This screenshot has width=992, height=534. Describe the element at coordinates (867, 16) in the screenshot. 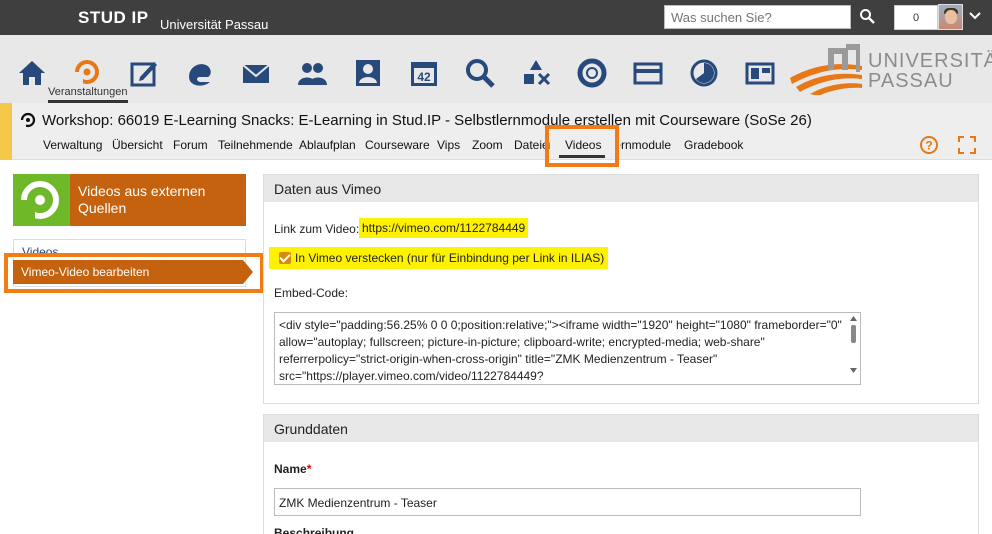

I see `search-icon` at that location.